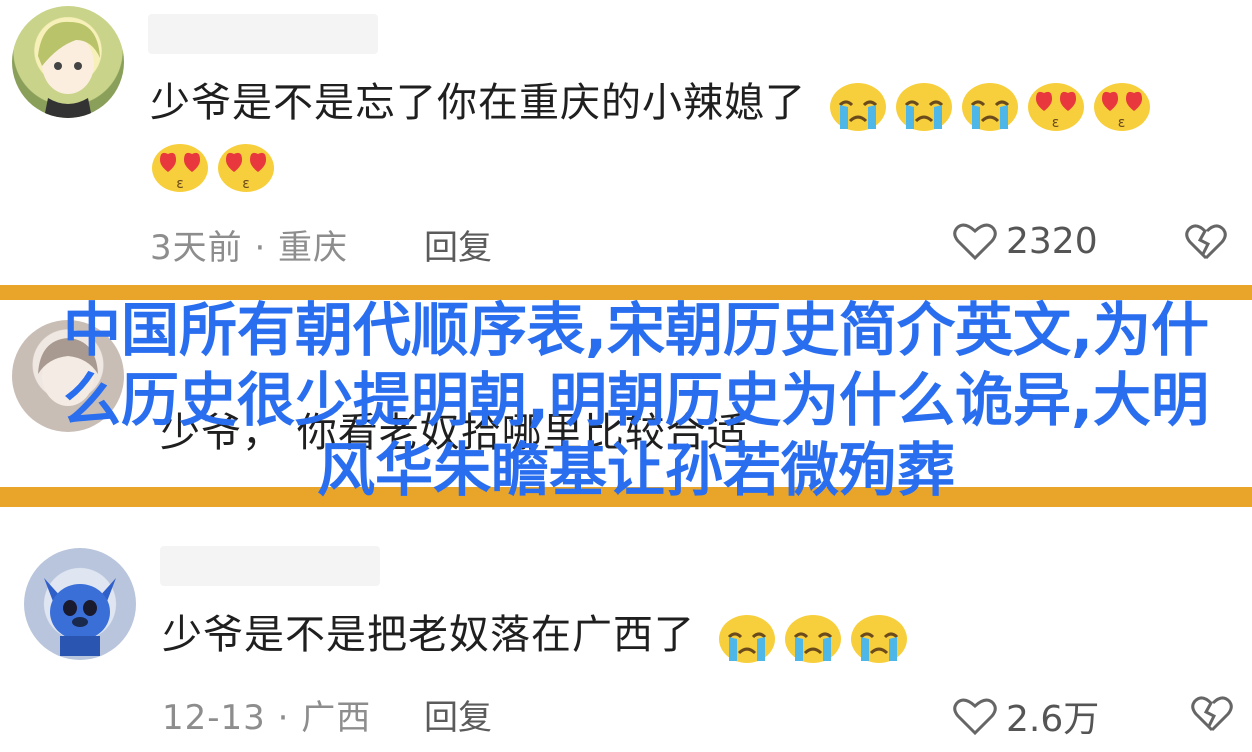  What do you see at coordinates (695, 103) in the screenshot?
I see `comment-text: 少爷是不是忘了你在重庆的小辣媳了 ε ε` at bounding box center [695, 103].